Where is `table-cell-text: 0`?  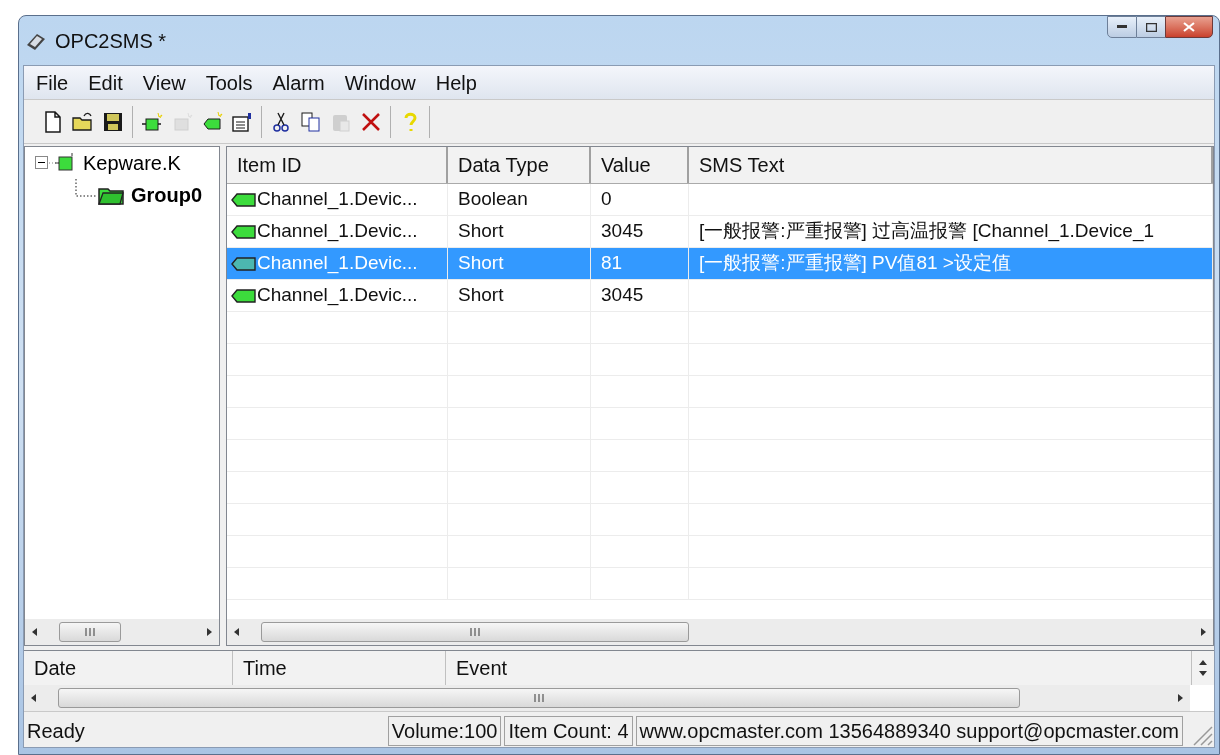 table-cell-text: 0 is located at coordinates (606, 199).